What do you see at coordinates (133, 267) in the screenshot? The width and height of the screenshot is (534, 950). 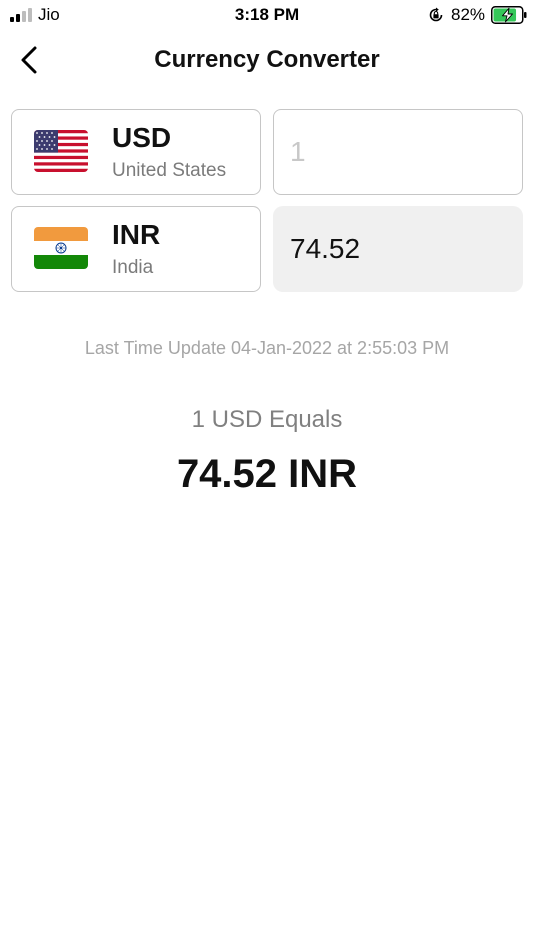 I see `to-currency-country: India` at bounding box center [133, 267].